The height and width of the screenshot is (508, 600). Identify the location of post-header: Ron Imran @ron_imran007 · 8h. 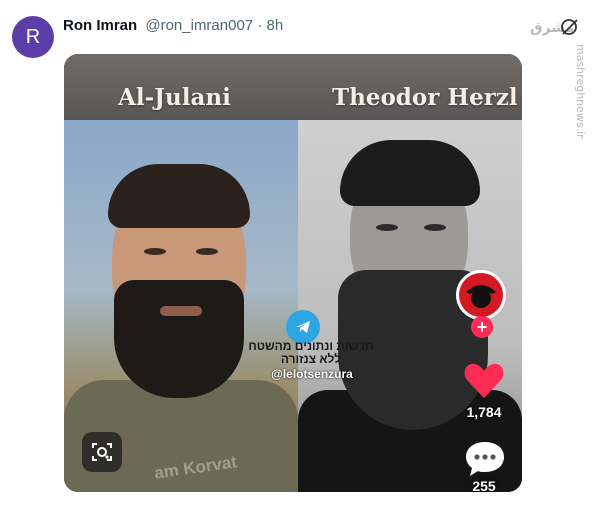
(173, 25).